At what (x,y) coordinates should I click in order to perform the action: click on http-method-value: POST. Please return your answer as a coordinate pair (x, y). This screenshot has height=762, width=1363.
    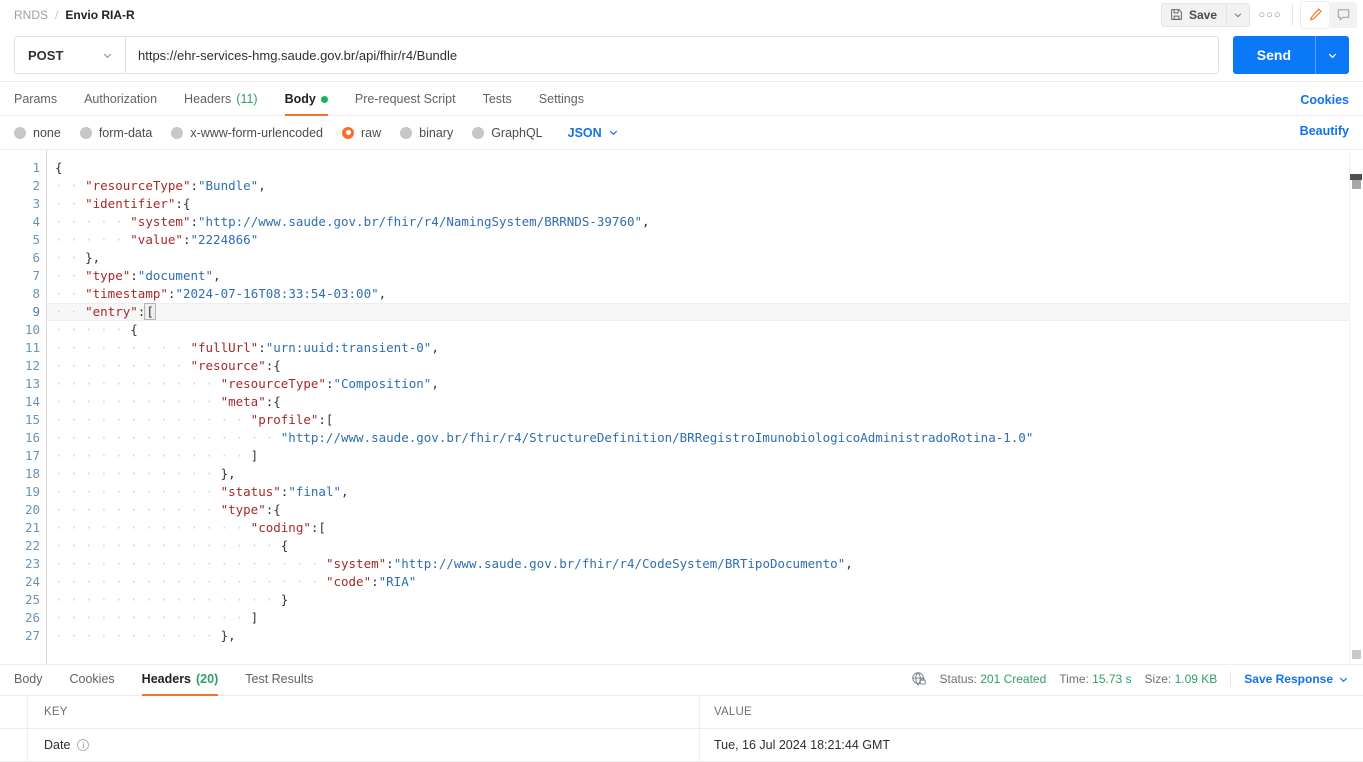
    Looking at the image, I should click on (46, 55).